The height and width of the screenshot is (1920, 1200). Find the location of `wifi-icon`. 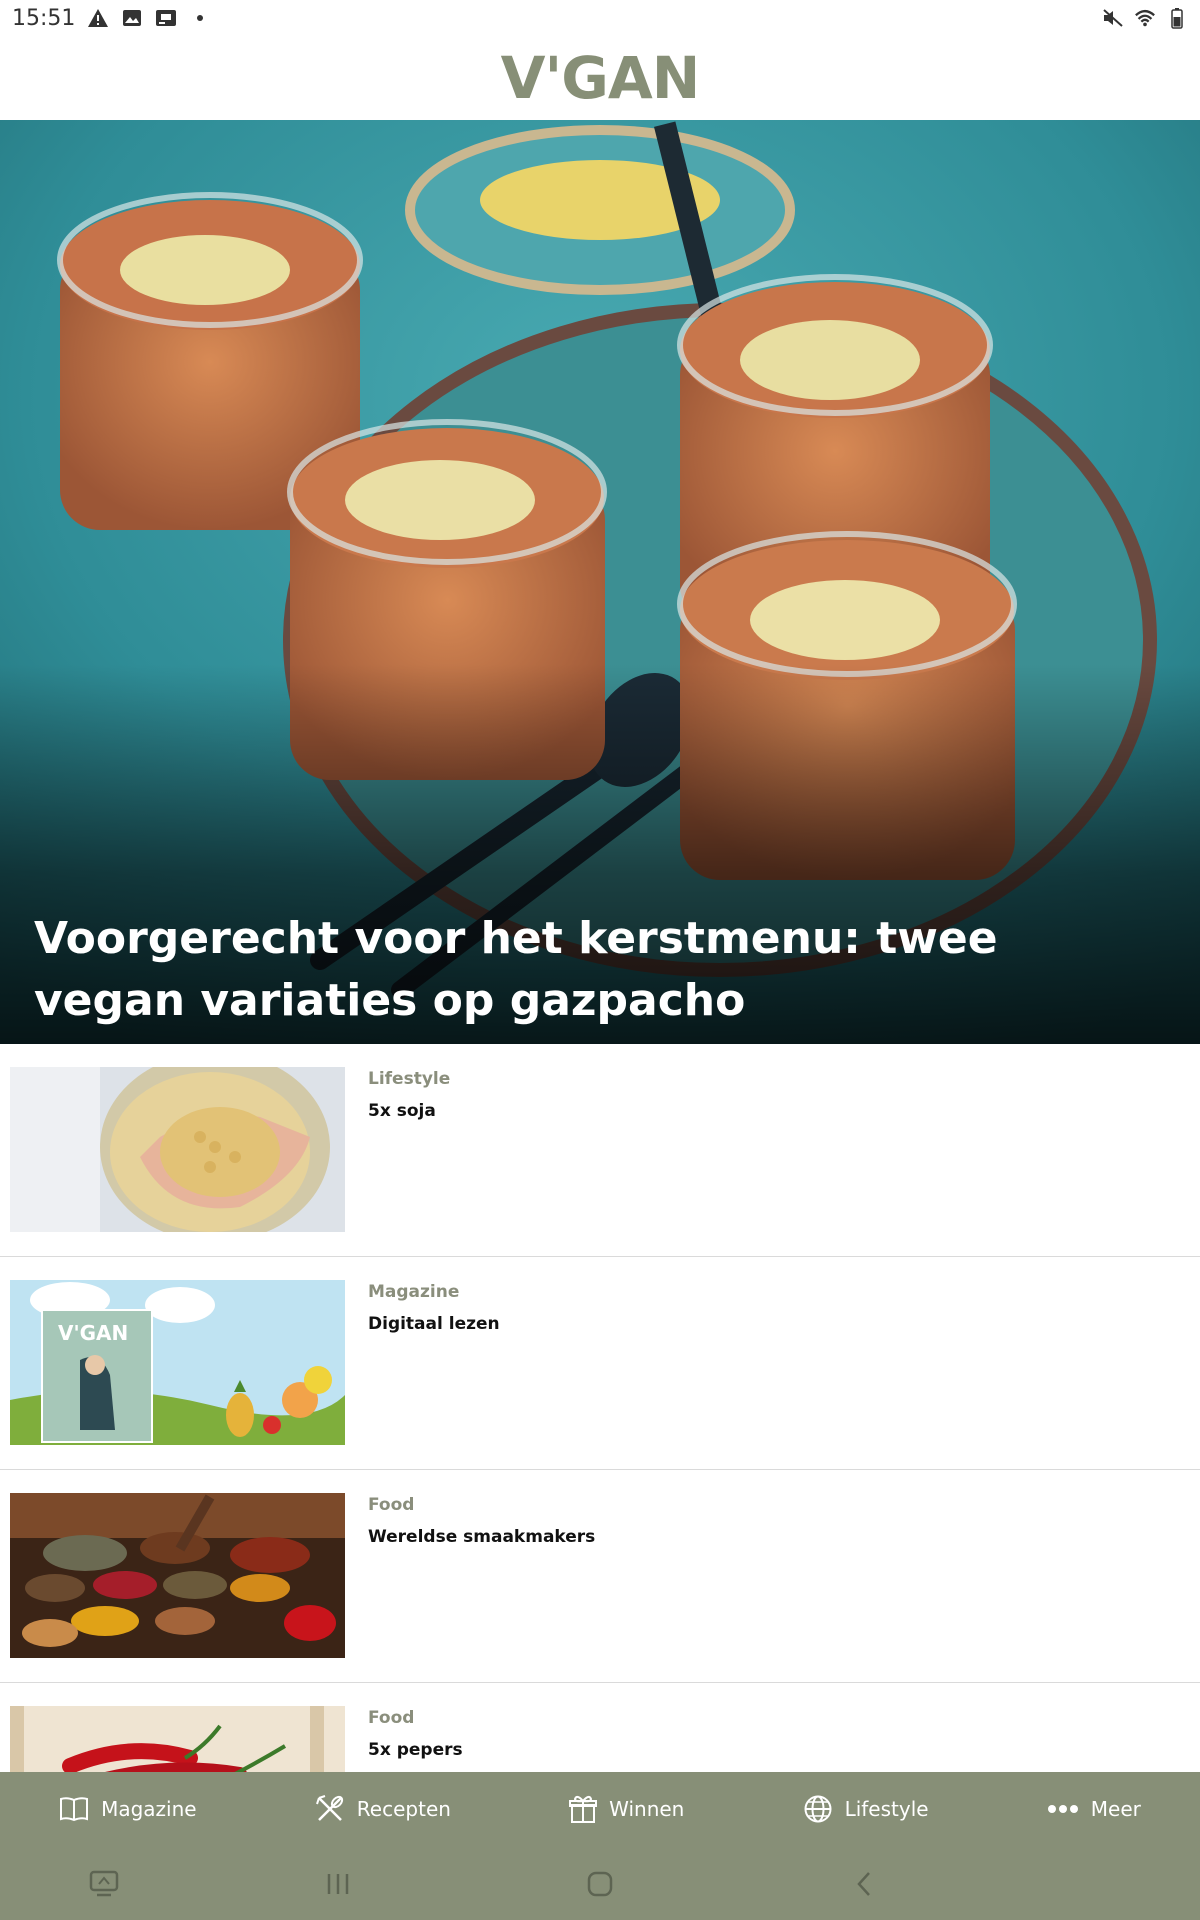

wifi-icon is located at coordinates (1145, 18).